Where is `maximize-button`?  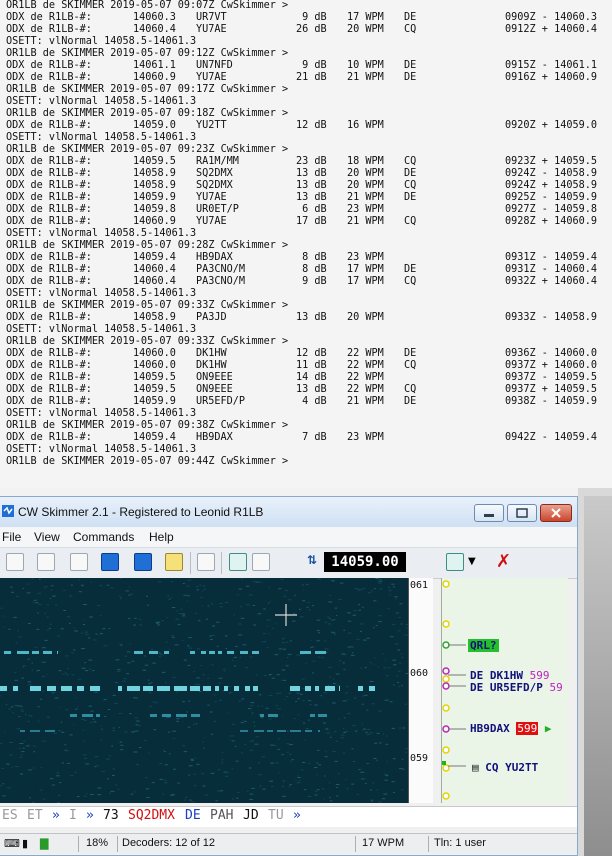
maximize-button is located at coordinates (522, 513).